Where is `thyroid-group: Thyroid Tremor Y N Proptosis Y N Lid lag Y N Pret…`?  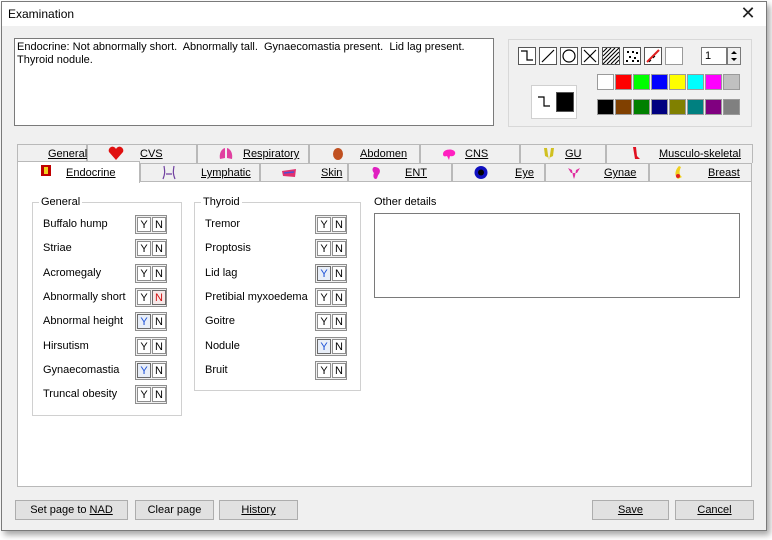
thyroid-group: Thyroid Tremor Y N Proptosis Y N Lid lag Y N Pret… is located at coordinates (277, 293).